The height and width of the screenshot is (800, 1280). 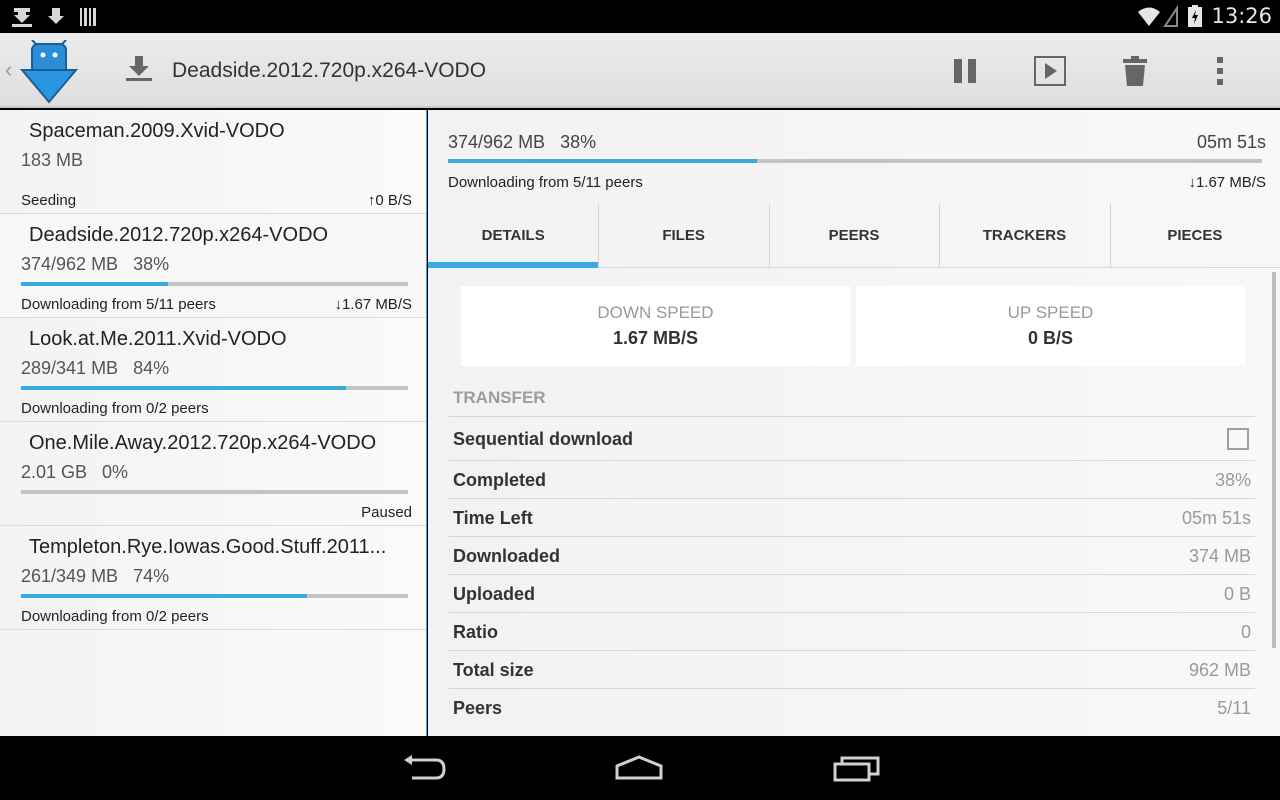 I want to click on sequential-download-checkbox, so click(x=1238, y=439).